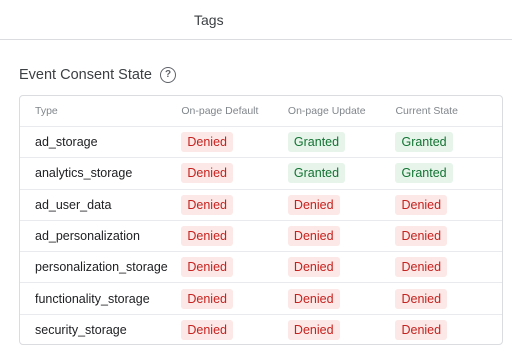 Image resolution: width=512 pixels, height=351 pixels. Describe the element at coordinates (101, 267) in the screenshot. I see `consent-type: personalization_storage` at that location.